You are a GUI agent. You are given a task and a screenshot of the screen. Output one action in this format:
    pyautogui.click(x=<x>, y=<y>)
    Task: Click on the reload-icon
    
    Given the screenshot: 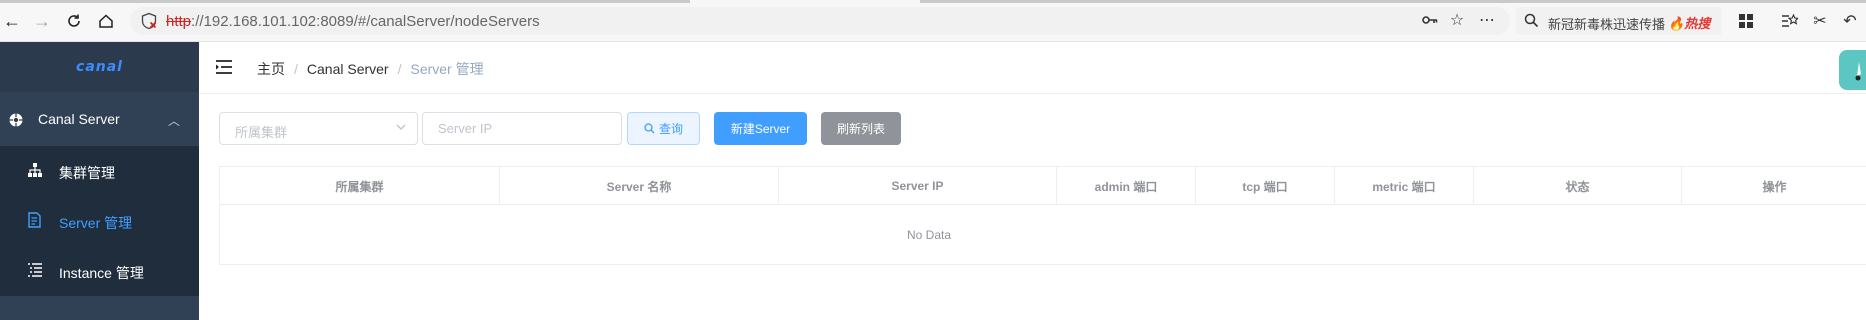 What is the action you would take?
    pyautogui.click(x=74, y=21)
    